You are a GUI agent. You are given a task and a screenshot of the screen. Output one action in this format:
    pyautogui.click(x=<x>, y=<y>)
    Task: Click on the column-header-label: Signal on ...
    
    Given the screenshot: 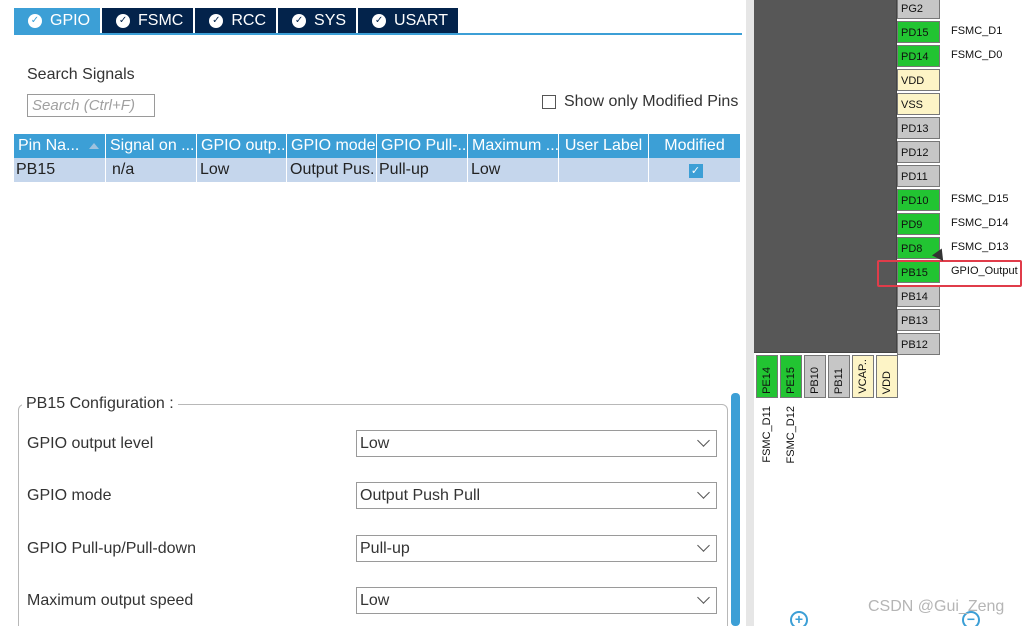 What is the action you would take?
    pyautogui.click(x=152, y=145)
    